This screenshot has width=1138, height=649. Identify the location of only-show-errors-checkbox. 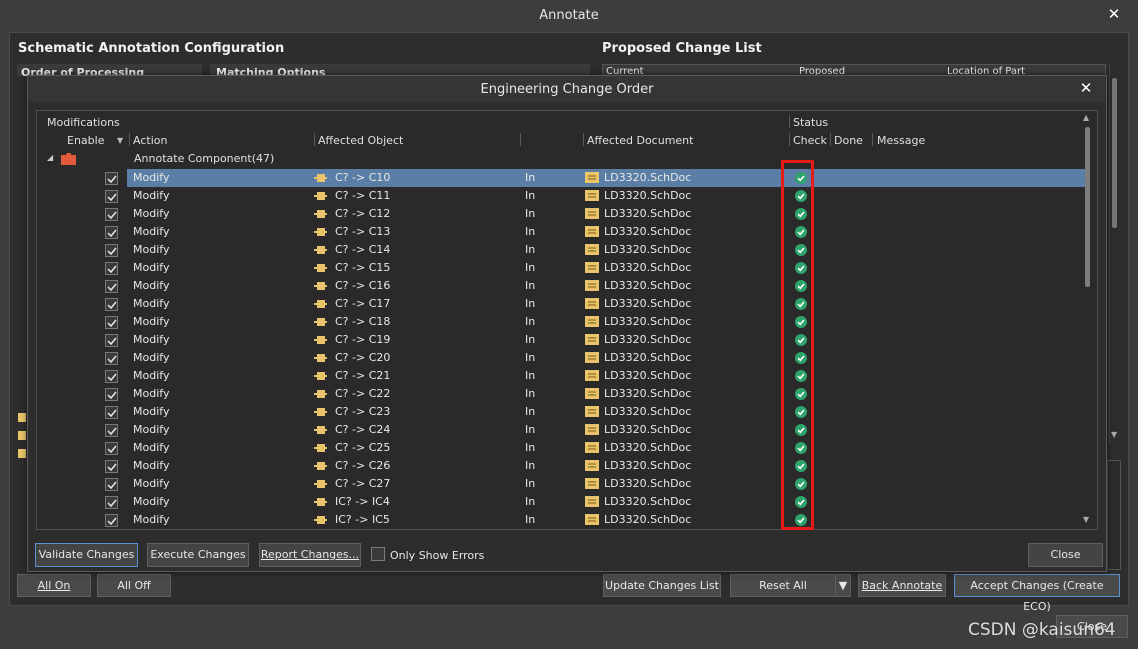
(378, 554).